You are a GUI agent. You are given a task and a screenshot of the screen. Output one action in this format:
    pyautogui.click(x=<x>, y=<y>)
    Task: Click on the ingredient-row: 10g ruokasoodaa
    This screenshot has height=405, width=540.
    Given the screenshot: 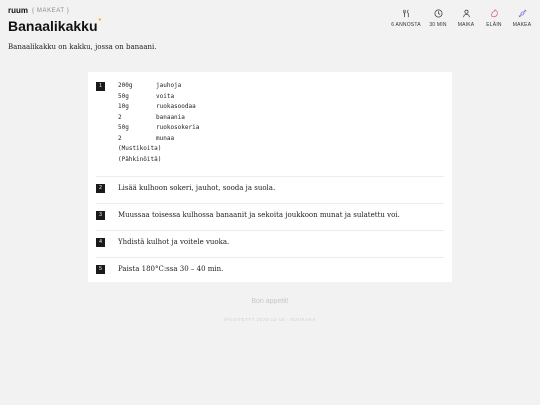 What is the action you would take?
    pyautogui.click(x=158, y=108)
    